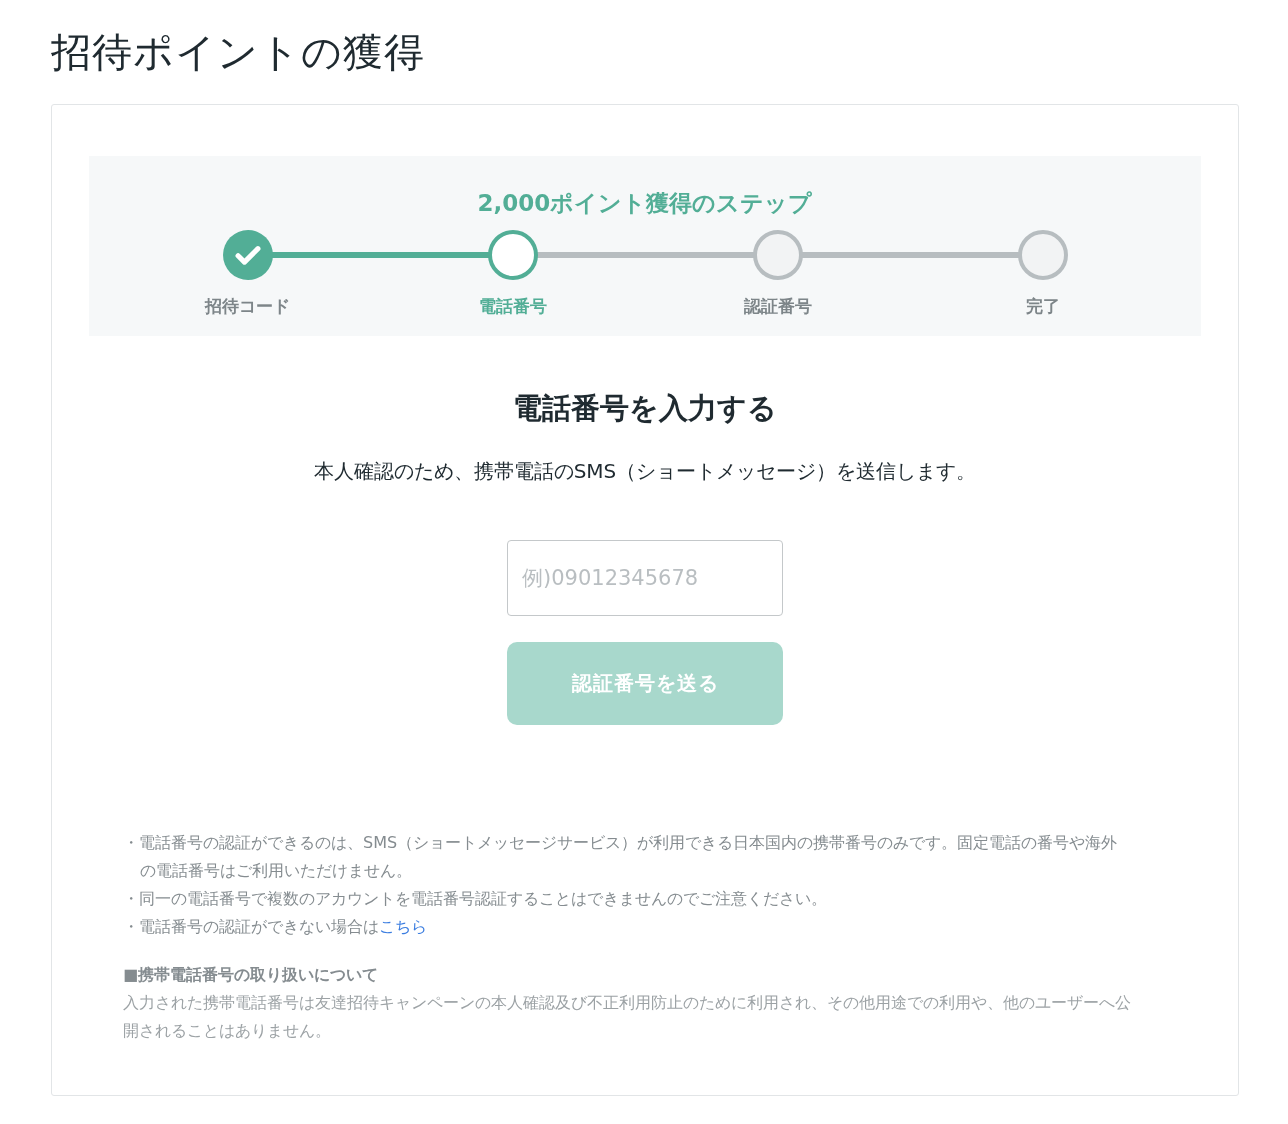  I want to click on note-text: ・電話番号の認証ができるのは、SMS（ショートメッセージサービス）が利用できる日本国内の携帯番号のみです。固定電話の番号や海外の電話番号はご利用いただけません。, so click(621, 857).